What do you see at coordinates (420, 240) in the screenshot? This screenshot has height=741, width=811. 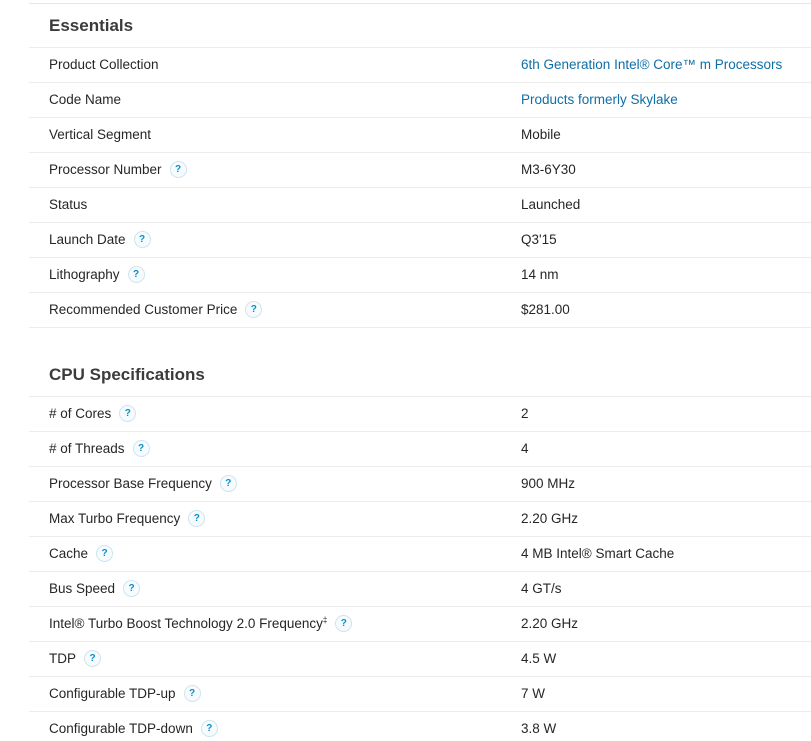 I see `row-launch-date: Launch Date? Q3'15` at bounding box center [420, 240].